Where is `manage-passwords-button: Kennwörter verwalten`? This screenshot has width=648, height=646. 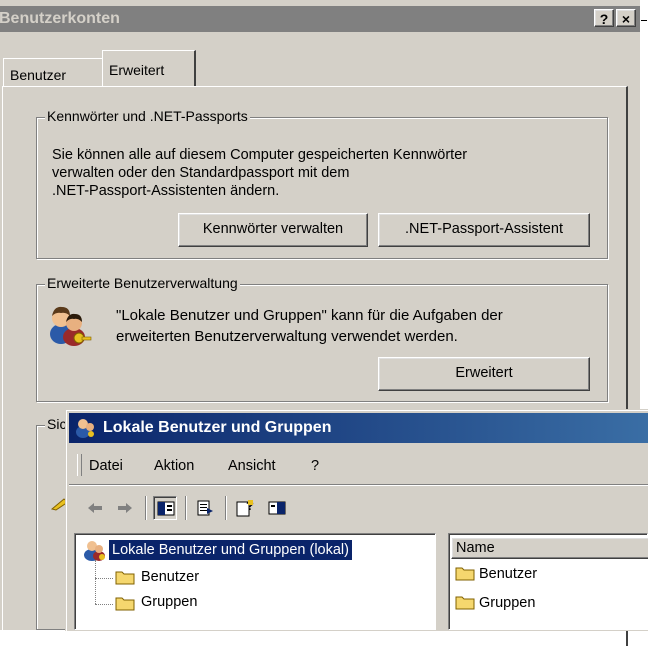 manage-passwords-button: Kennwörter verwalten is located at coordinates (273, 230).